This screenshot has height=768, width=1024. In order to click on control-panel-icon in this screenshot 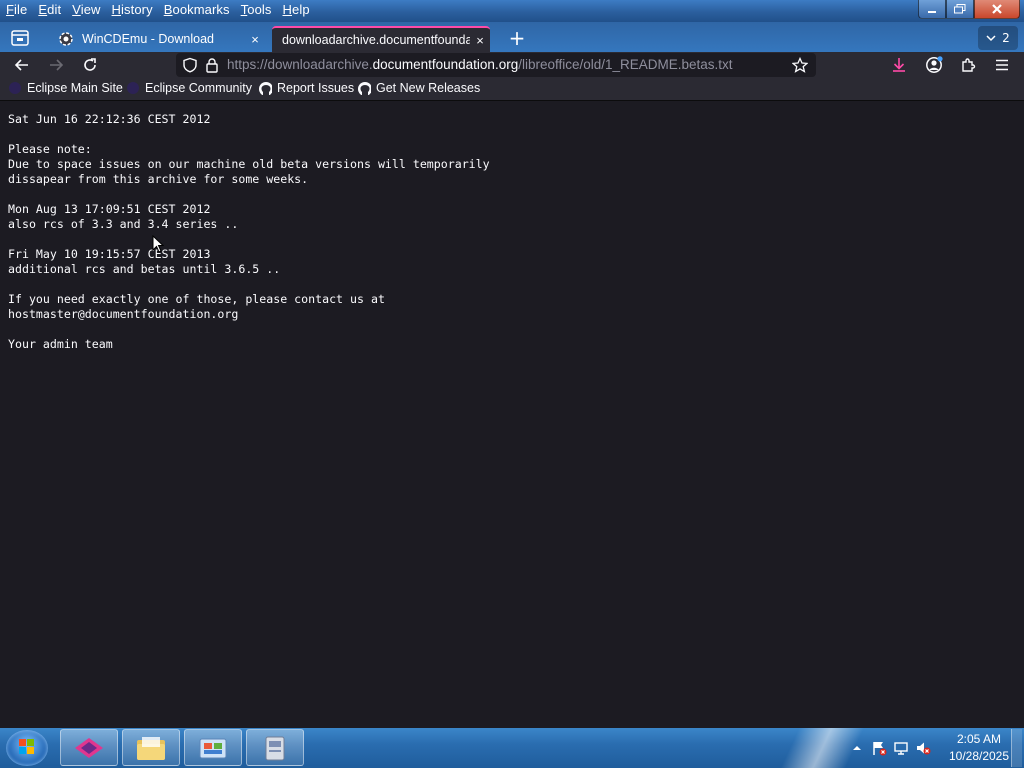, I will do `click(213, 748)`.